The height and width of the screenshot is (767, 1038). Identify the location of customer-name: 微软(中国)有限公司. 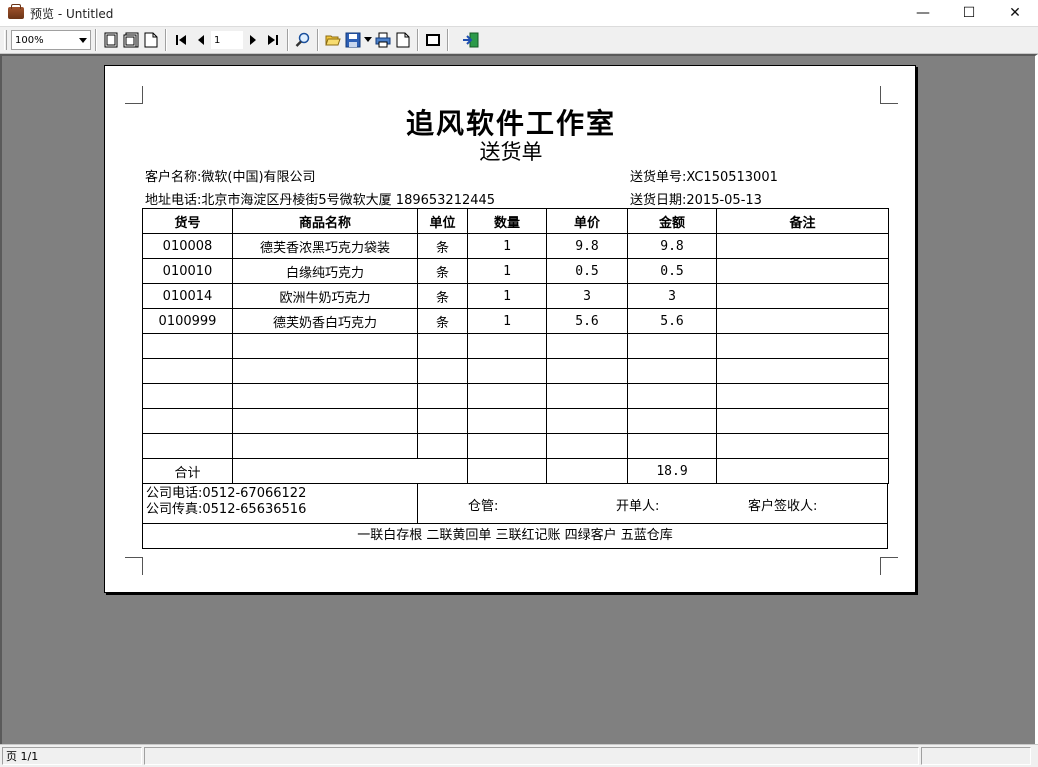
(258, 177).